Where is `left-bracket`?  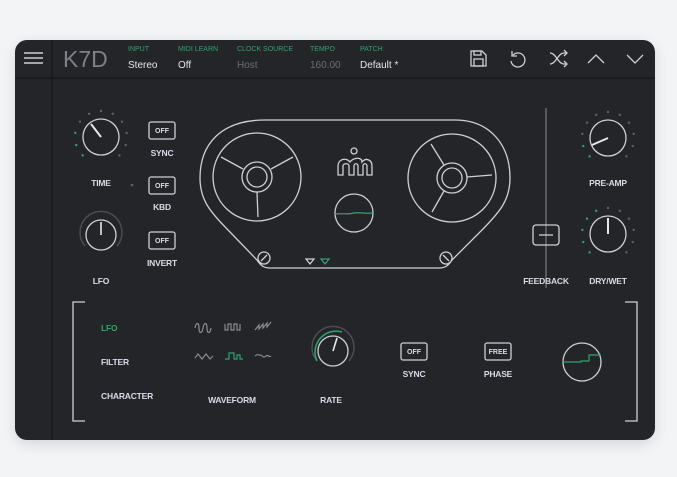 left-bracket is located at coordinates (78, 361).